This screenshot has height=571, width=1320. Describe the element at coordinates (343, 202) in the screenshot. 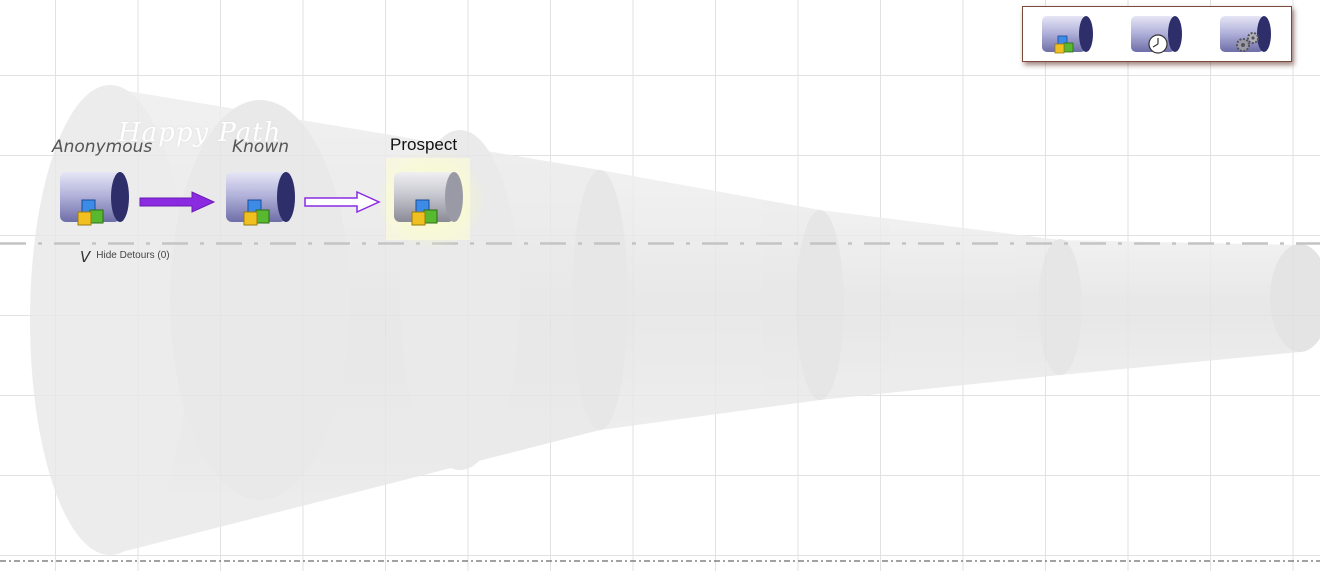

I see `connector-known-prospect` at that location.